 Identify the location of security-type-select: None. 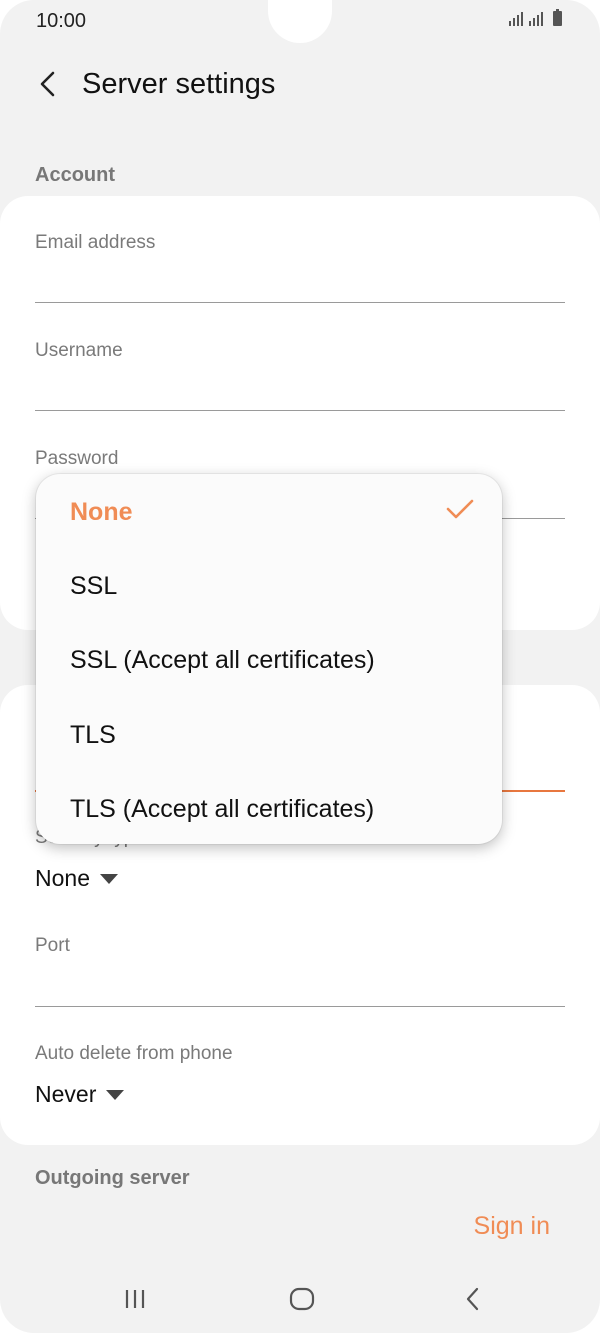
(76, 878).